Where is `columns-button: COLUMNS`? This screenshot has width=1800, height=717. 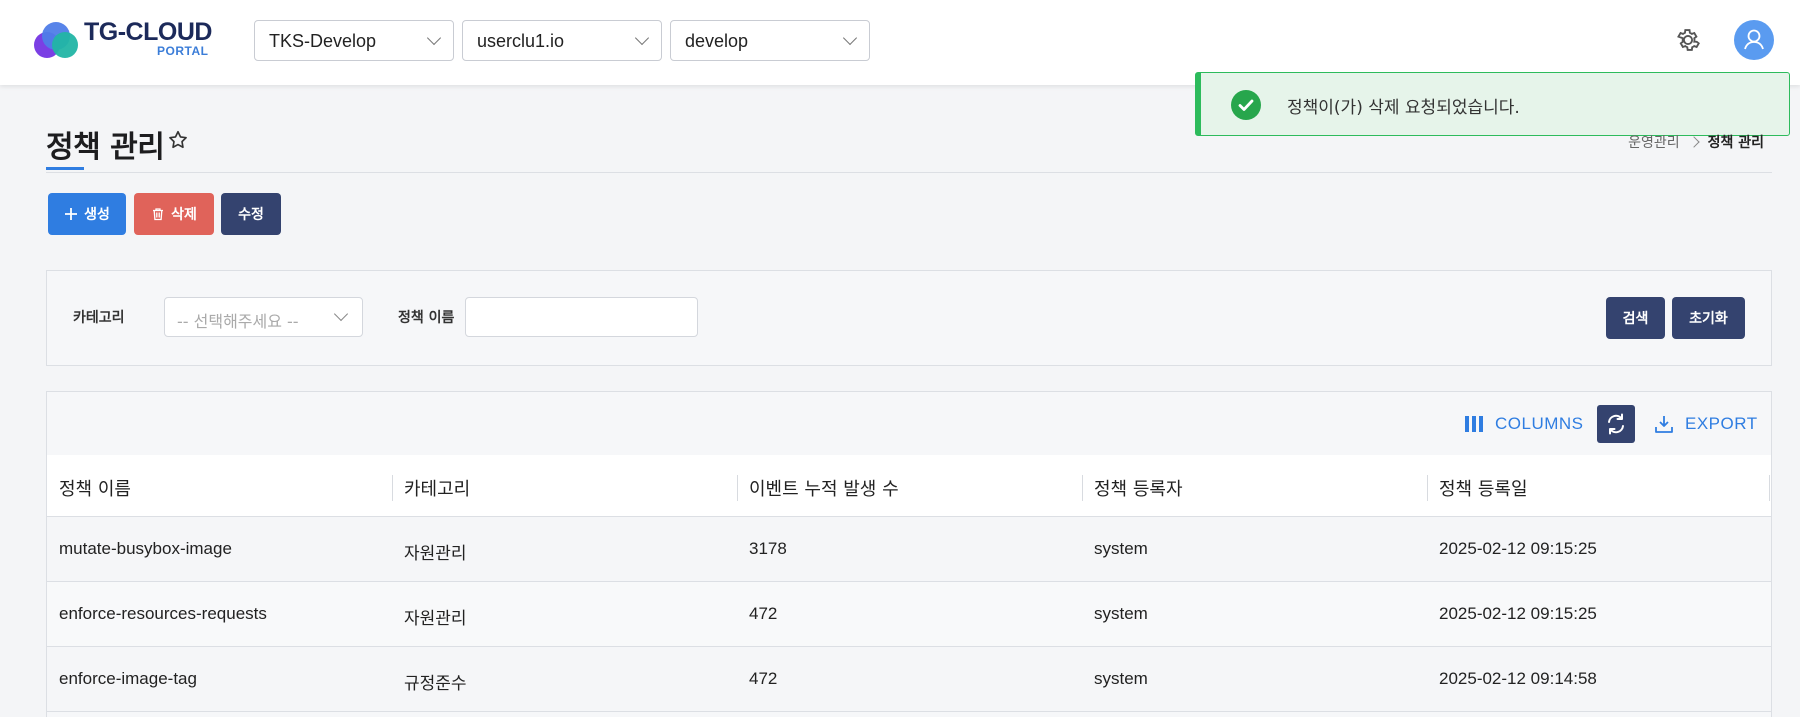 columns-button: COLUMNS is located at coordinates (1524, 424).